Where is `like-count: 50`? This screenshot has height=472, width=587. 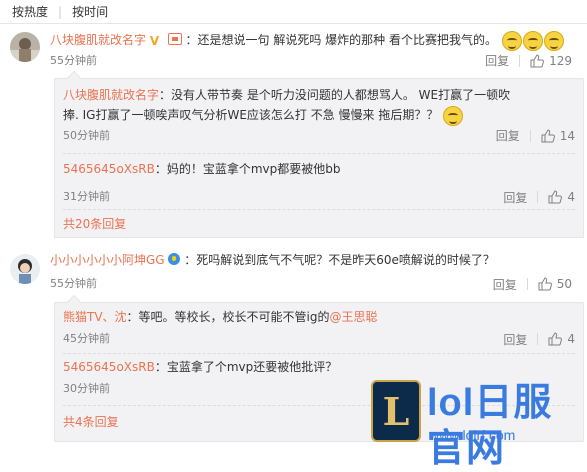
like-count: 50 is located at coordinates (564, 284).